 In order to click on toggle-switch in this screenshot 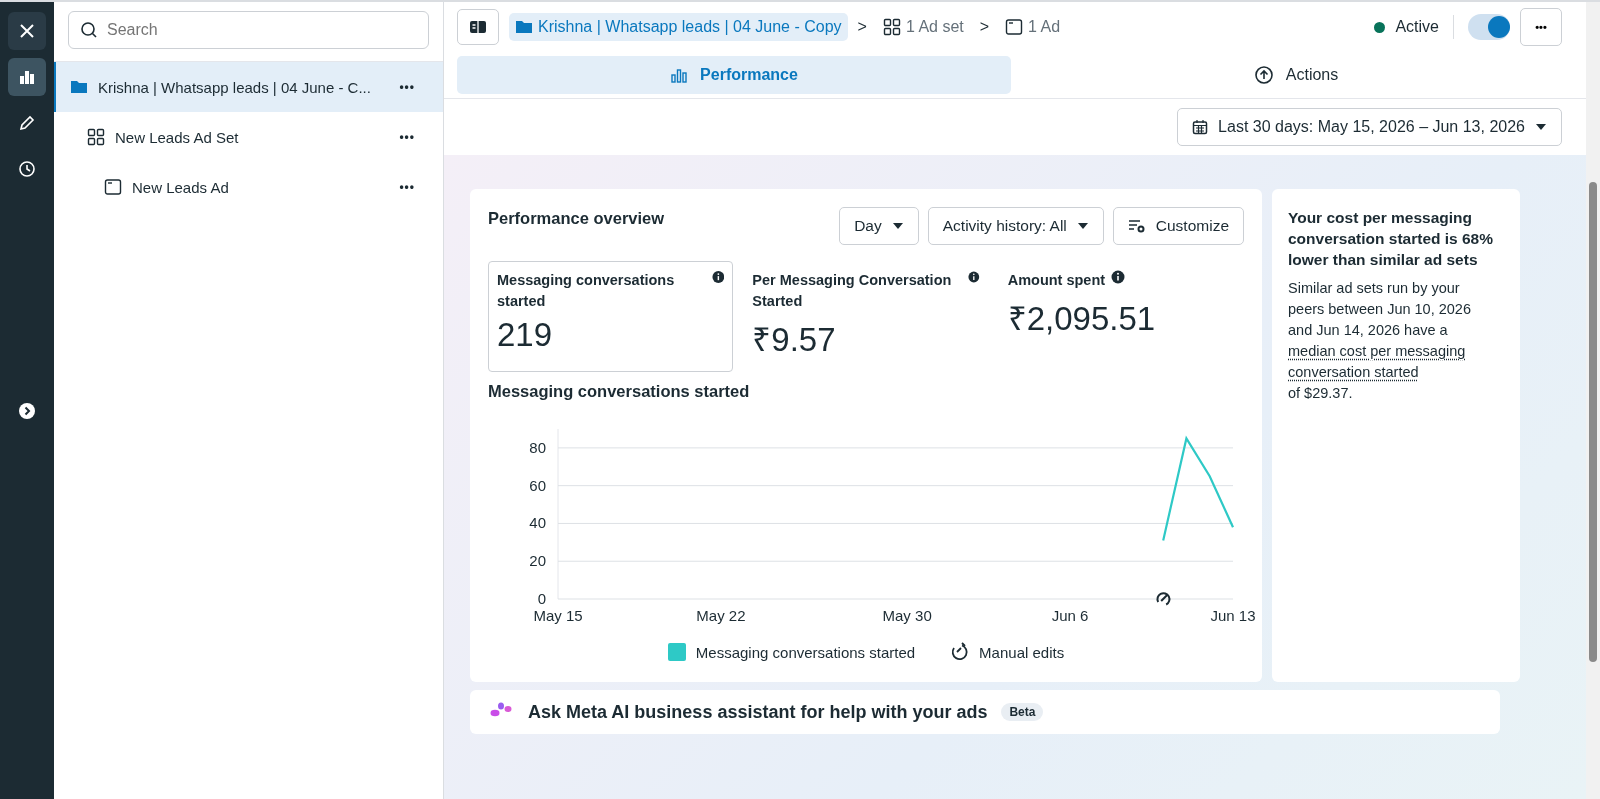, I will do `click(1489, 27)`.